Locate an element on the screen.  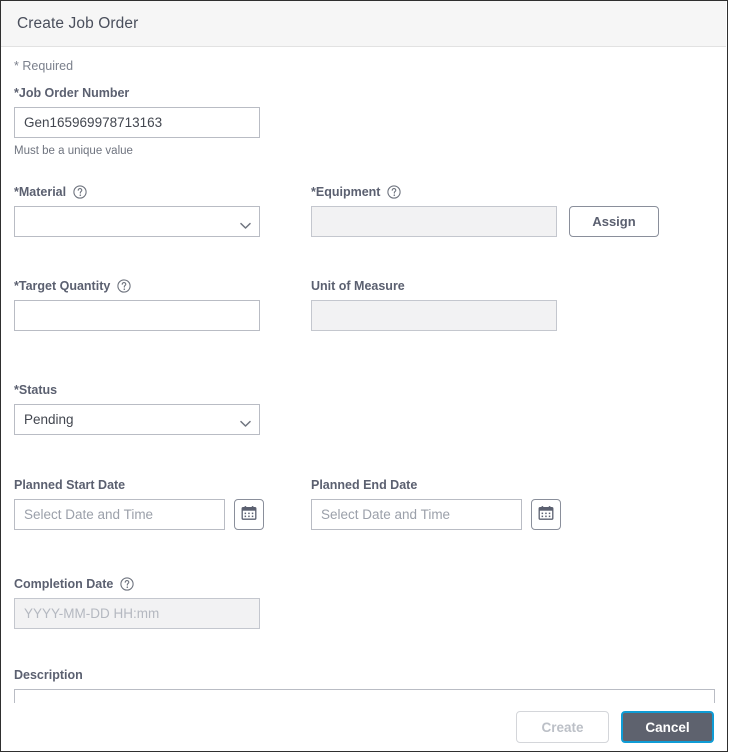
unit-of-measure-label-text: Unit of Measure is located at coordinates (358, 286).